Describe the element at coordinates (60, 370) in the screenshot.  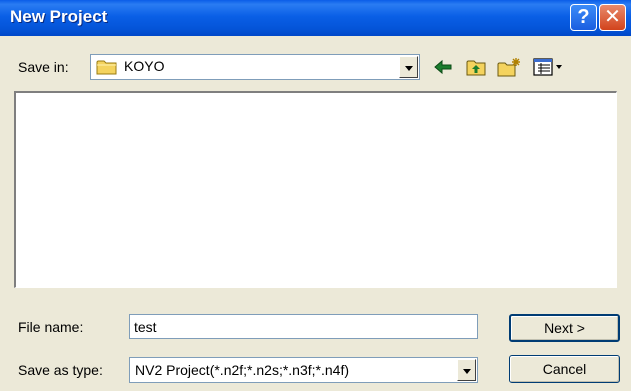
I see `save-as-type-label: Save as type:` at that location.